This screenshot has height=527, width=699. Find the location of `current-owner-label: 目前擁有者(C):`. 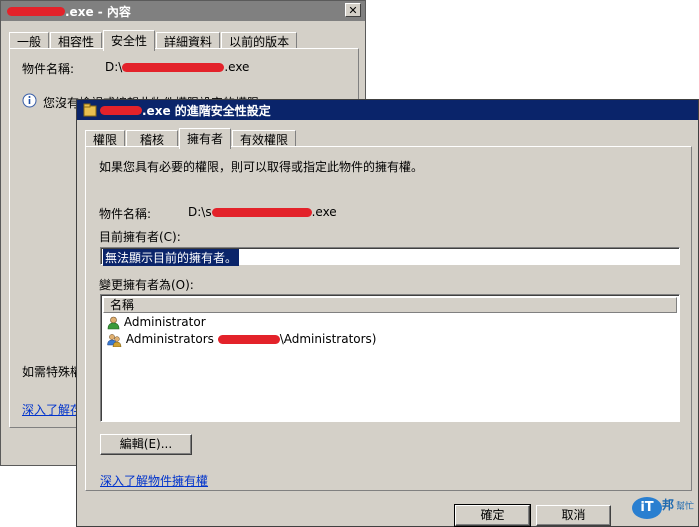

current-owner-label: 目前擁有者(C): is located at coordinates (140, 237).